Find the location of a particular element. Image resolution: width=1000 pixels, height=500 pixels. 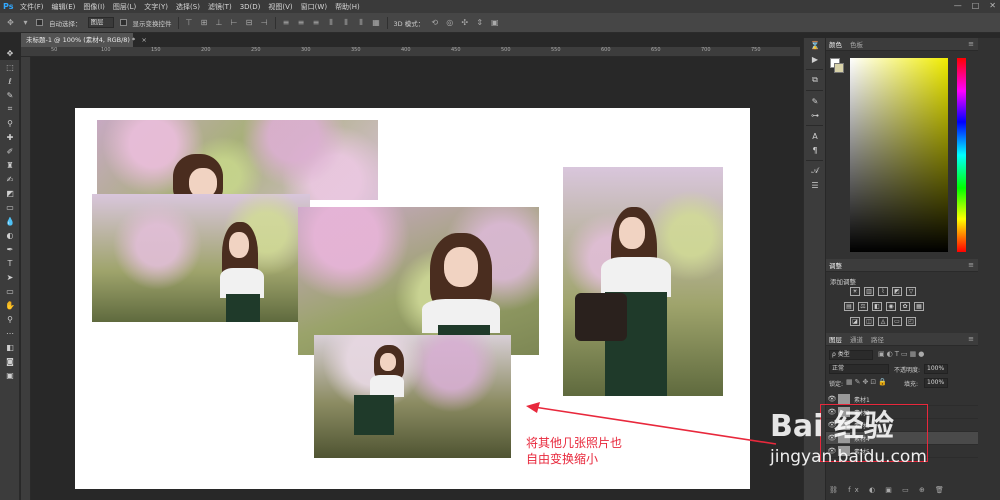

crop-tool-icon: ⌗ is located at coordinates (10, 109).